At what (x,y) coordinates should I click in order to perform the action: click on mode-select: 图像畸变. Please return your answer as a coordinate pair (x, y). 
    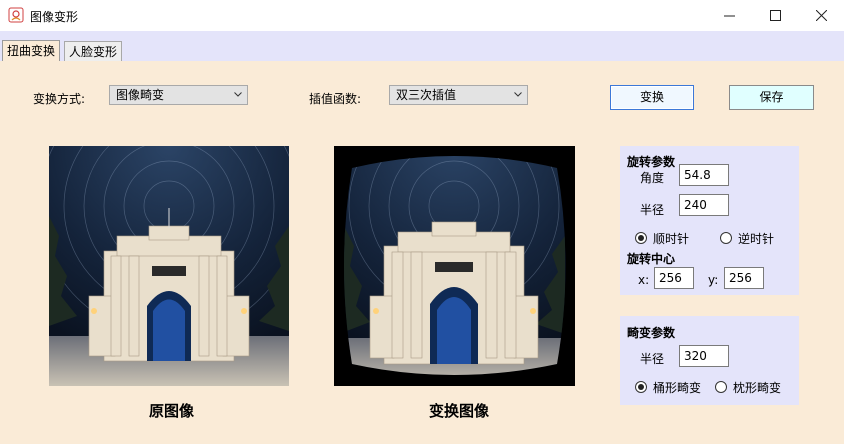
    Looking at the image, I should click on (178, 95).